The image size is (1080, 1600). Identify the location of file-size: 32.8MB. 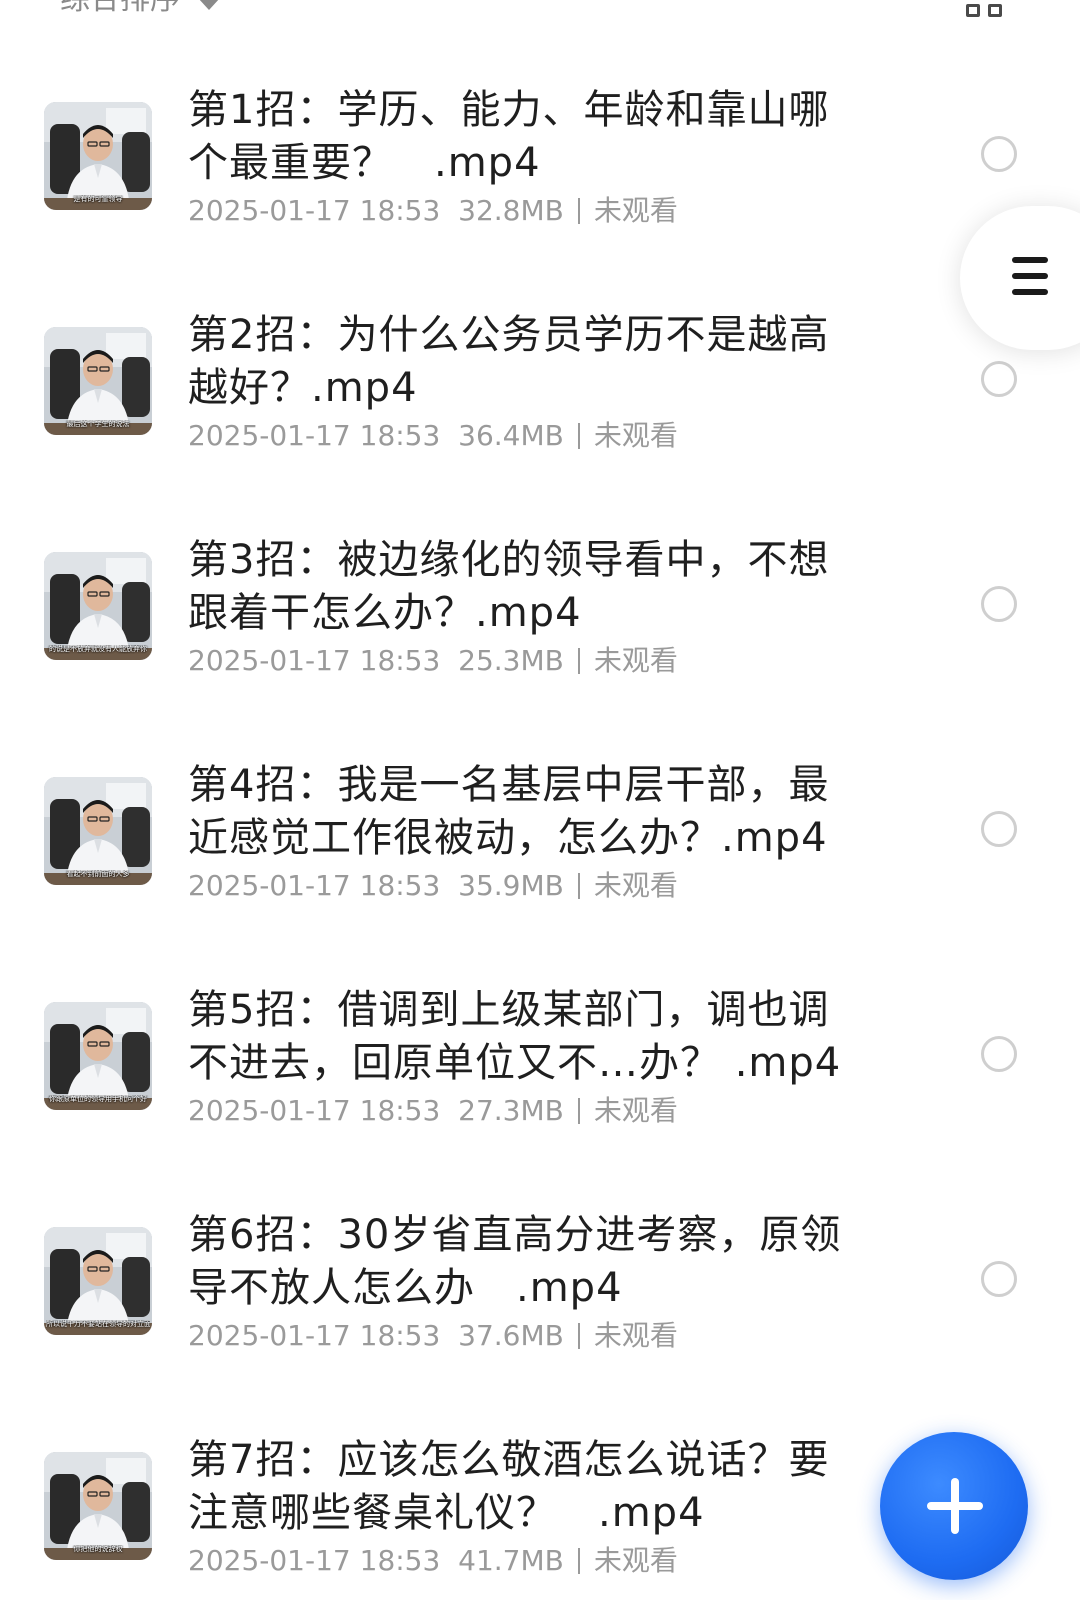
(511, 210).